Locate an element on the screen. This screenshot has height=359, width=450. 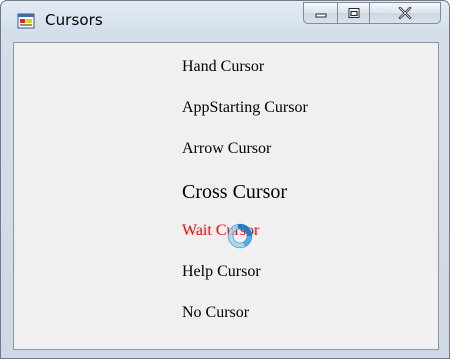
form-icon is located at coordinates (26, 21).